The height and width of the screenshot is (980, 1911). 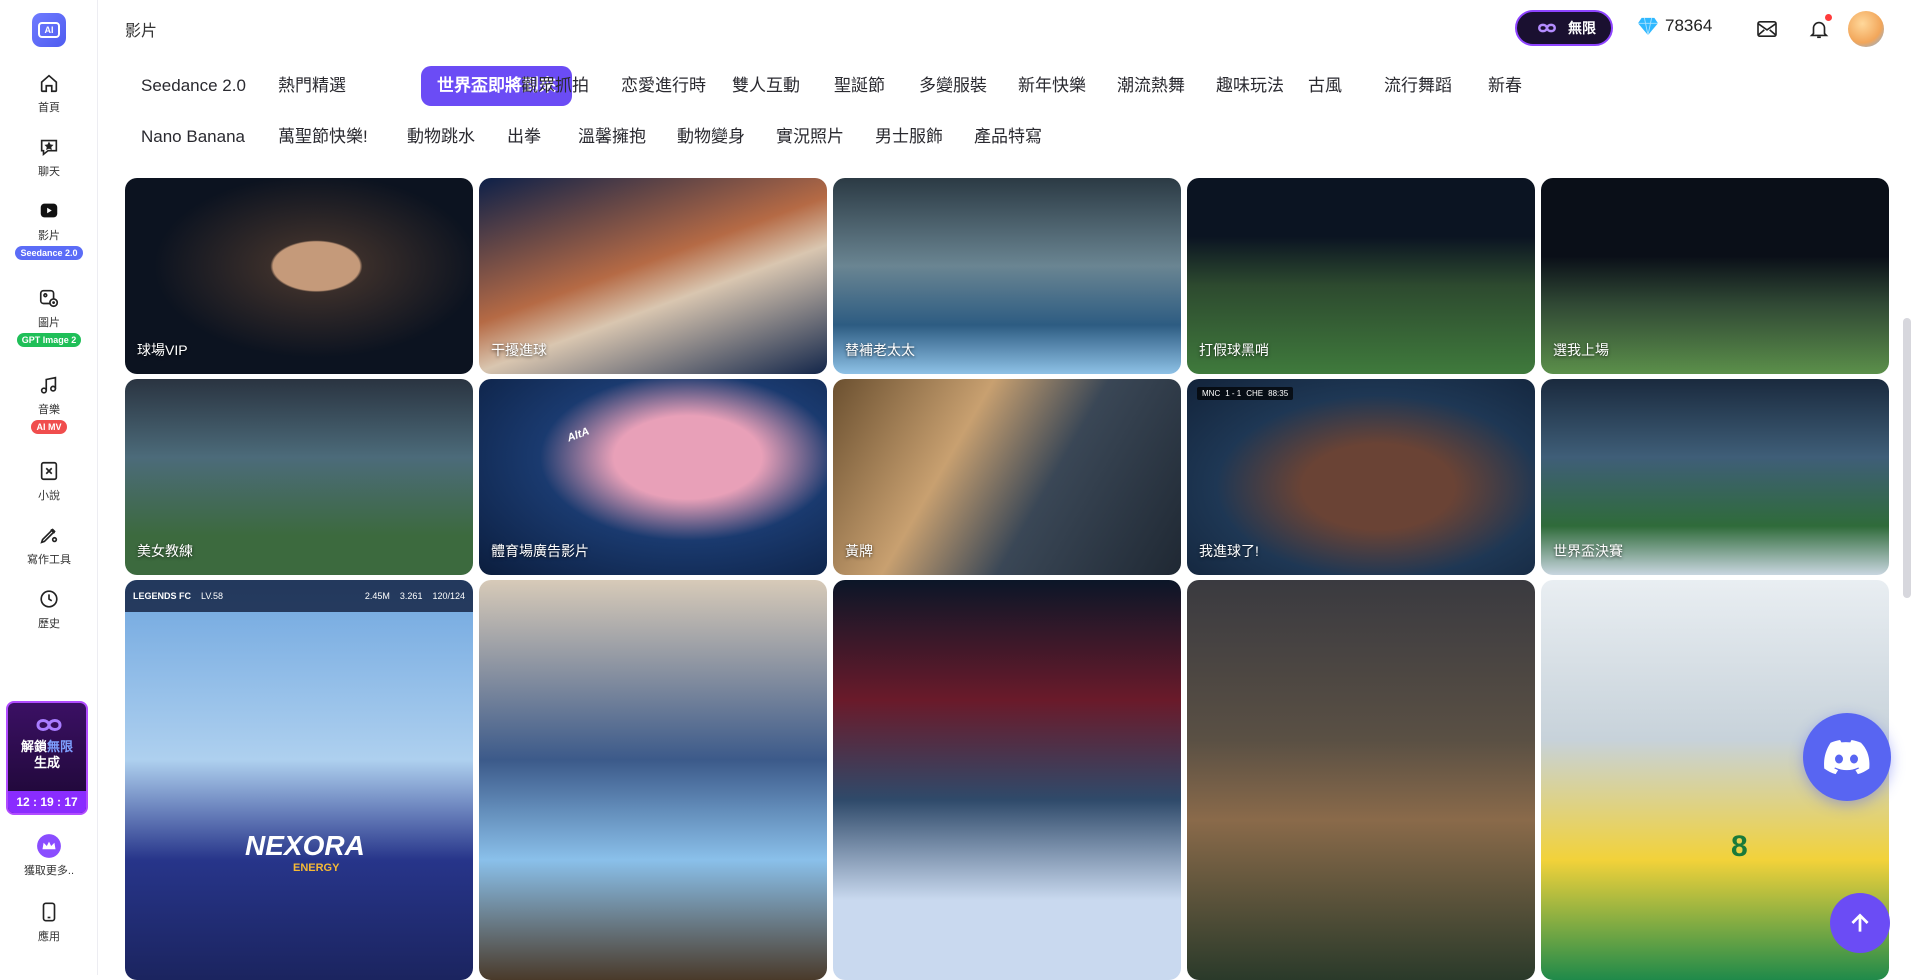 I want to click on tab-row2-8: 產品特寫, so click(x=1008, y=137).